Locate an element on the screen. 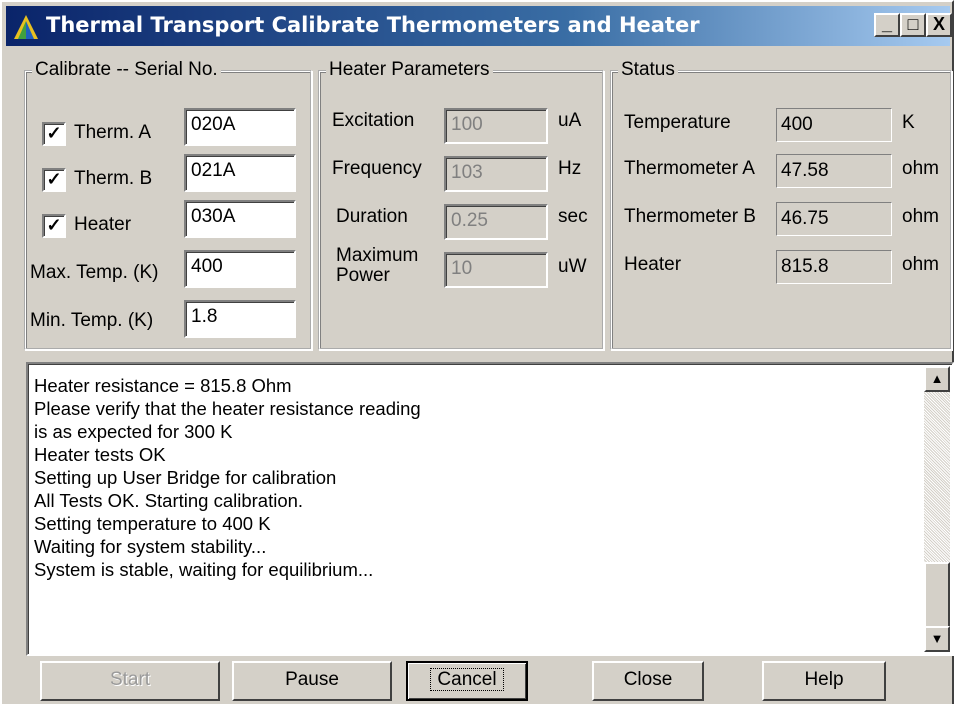  maximum-power-input: 10 is located at coordinates (496, 270).